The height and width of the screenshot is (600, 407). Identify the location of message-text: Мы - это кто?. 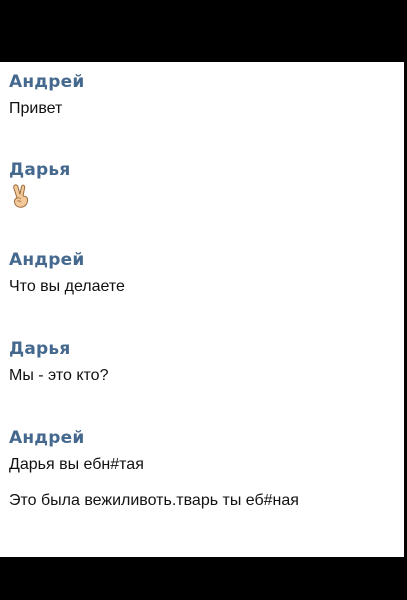
(59, 375).